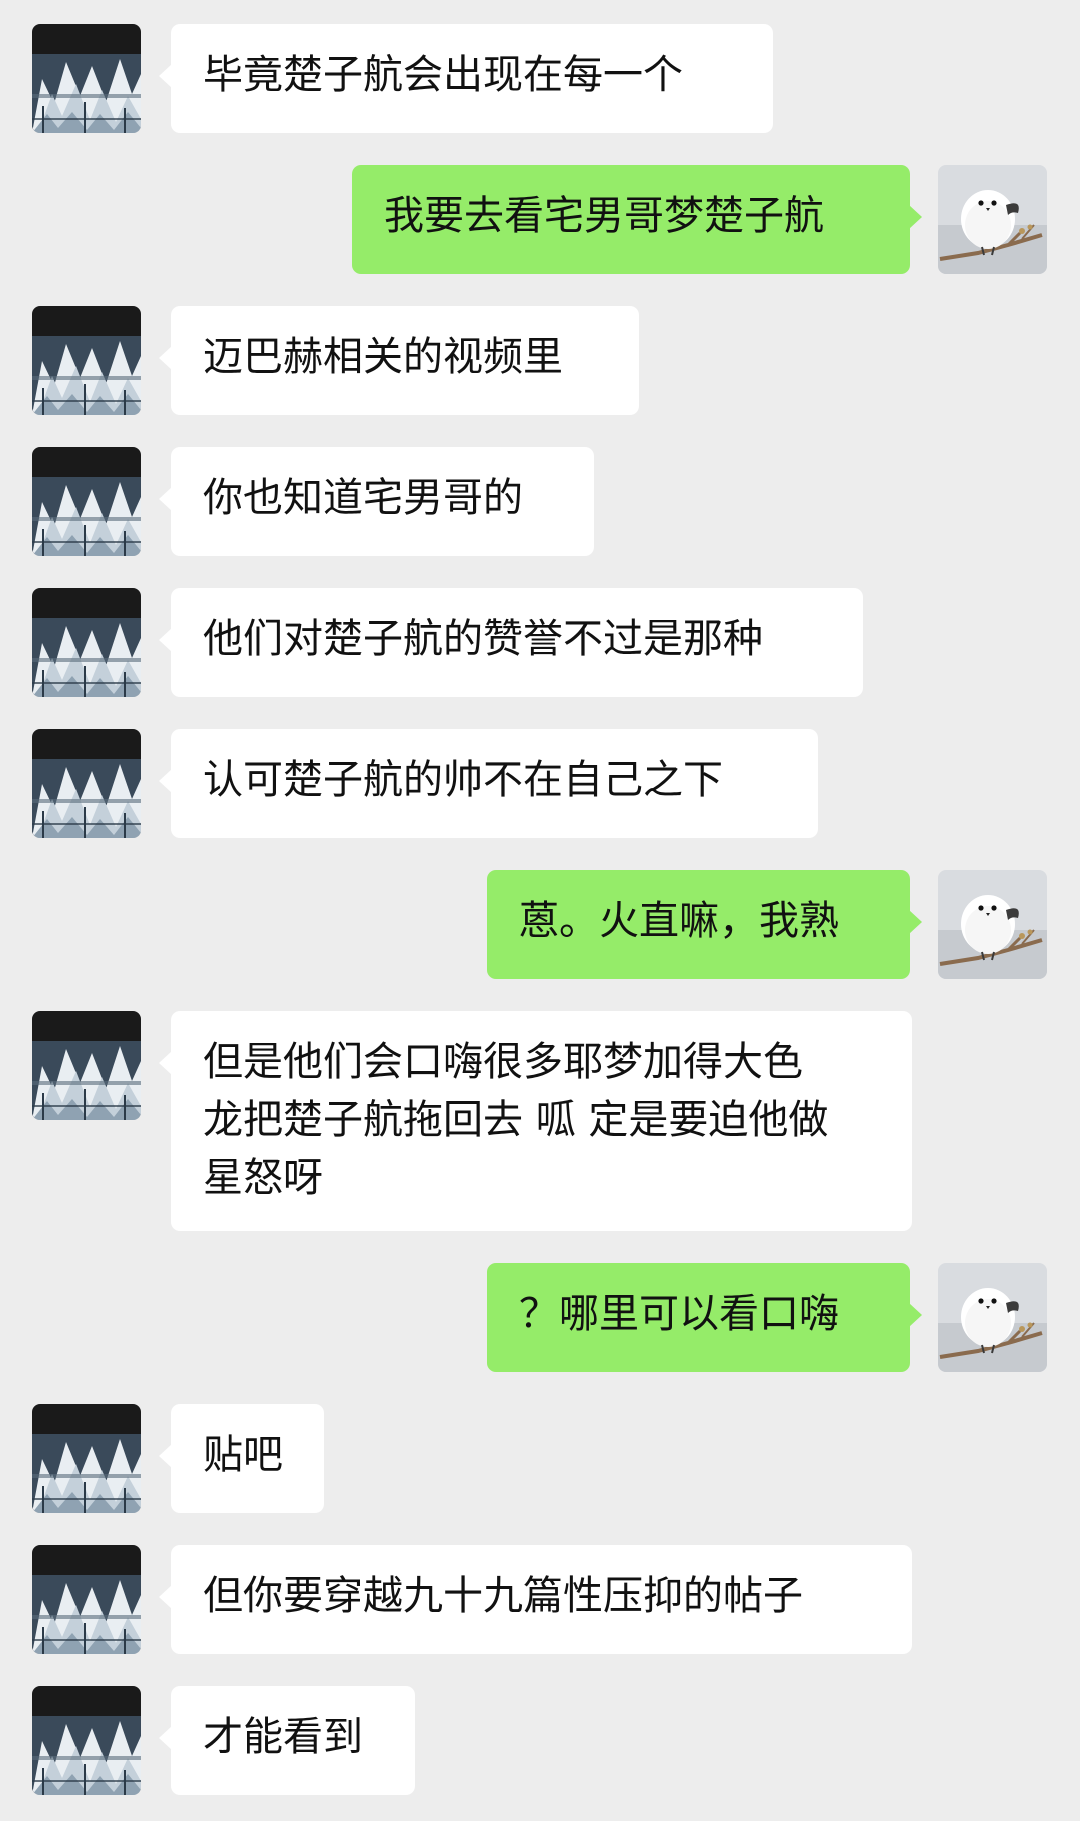  What do you see at coordinates (443, 75) in the screenshot?
I see `message-text: 毕竟楚子航会出现在每一个` at bounding box center [443, 75].